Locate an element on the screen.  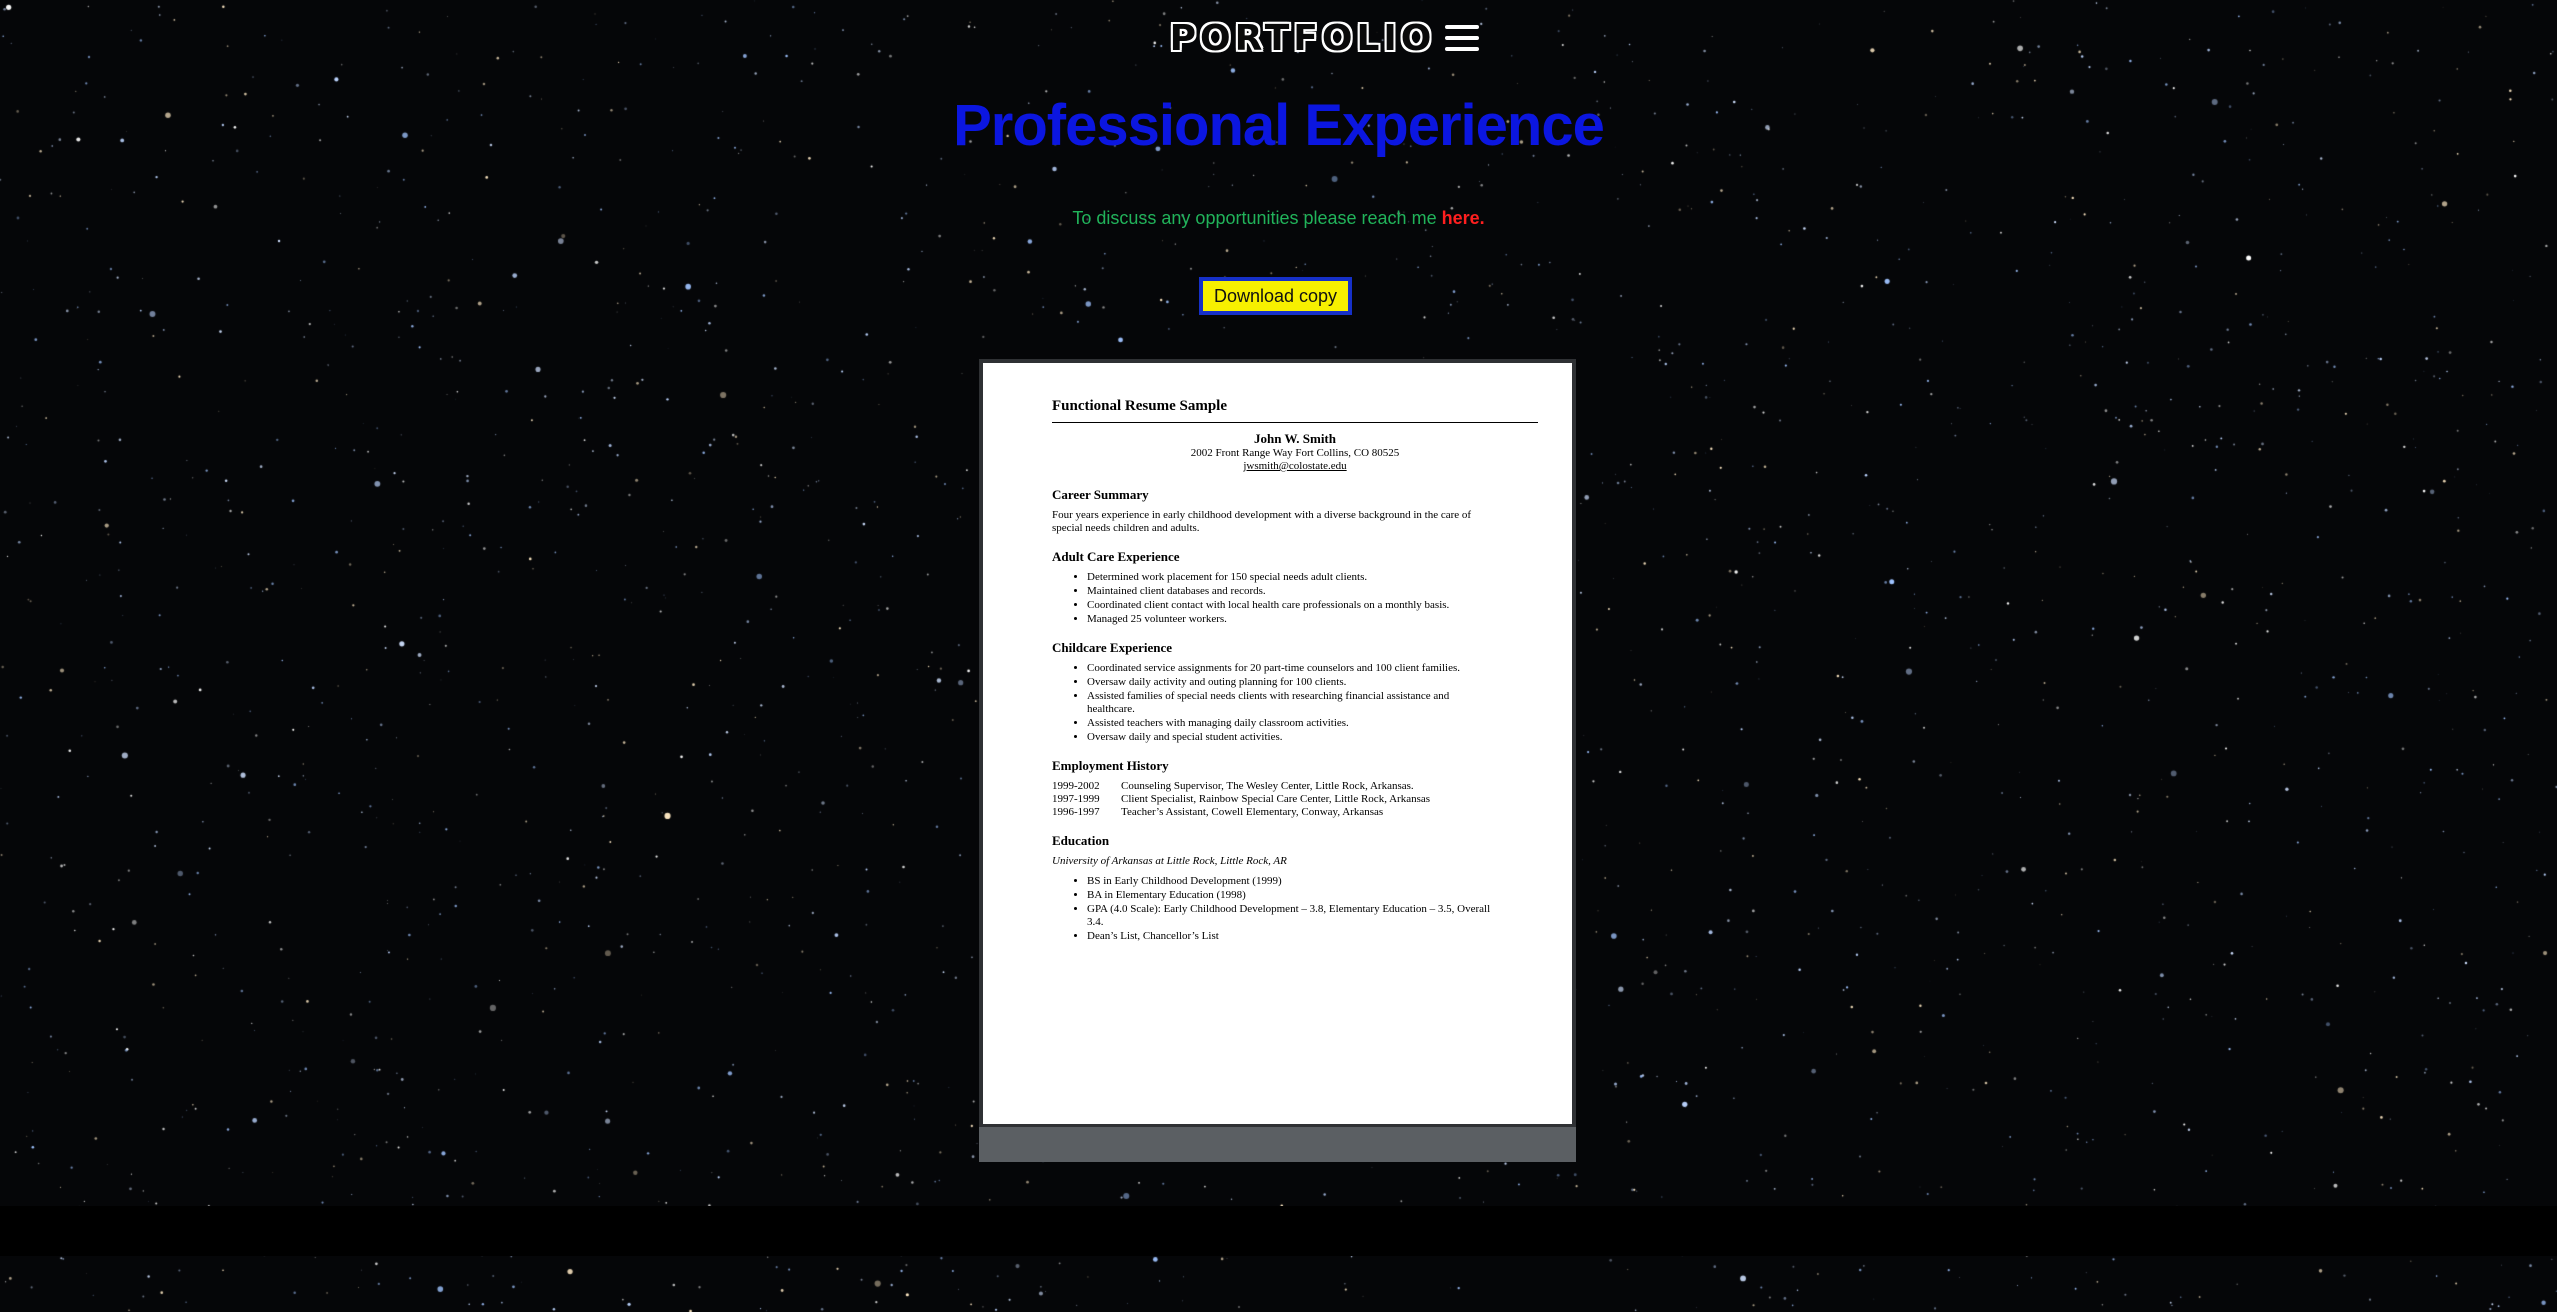
resume-email: jwsmith@colostate.edu is located at coordinates (1294, 466).